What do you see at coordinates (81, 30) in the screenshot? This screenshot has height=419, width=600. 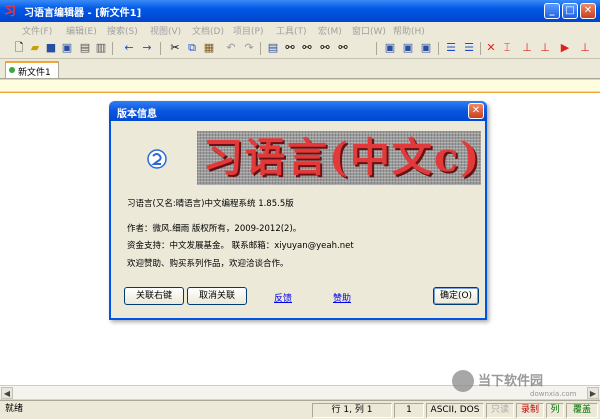 I see `menu-edit: 编辑(E)` at bounding box center [81, 30].